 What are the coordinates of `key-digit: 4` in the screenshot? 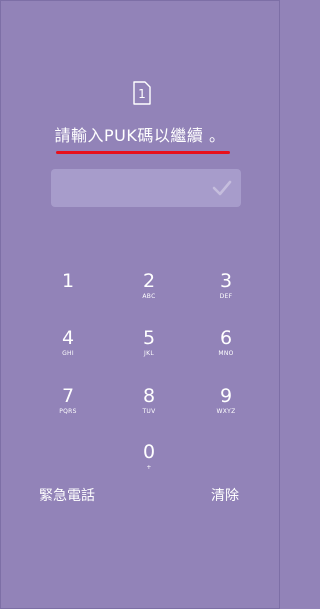 It's located at (68, 338).